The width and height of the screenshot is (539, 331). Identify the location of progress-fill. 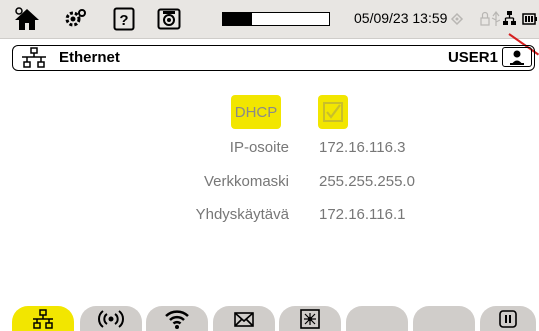
(237, 19).